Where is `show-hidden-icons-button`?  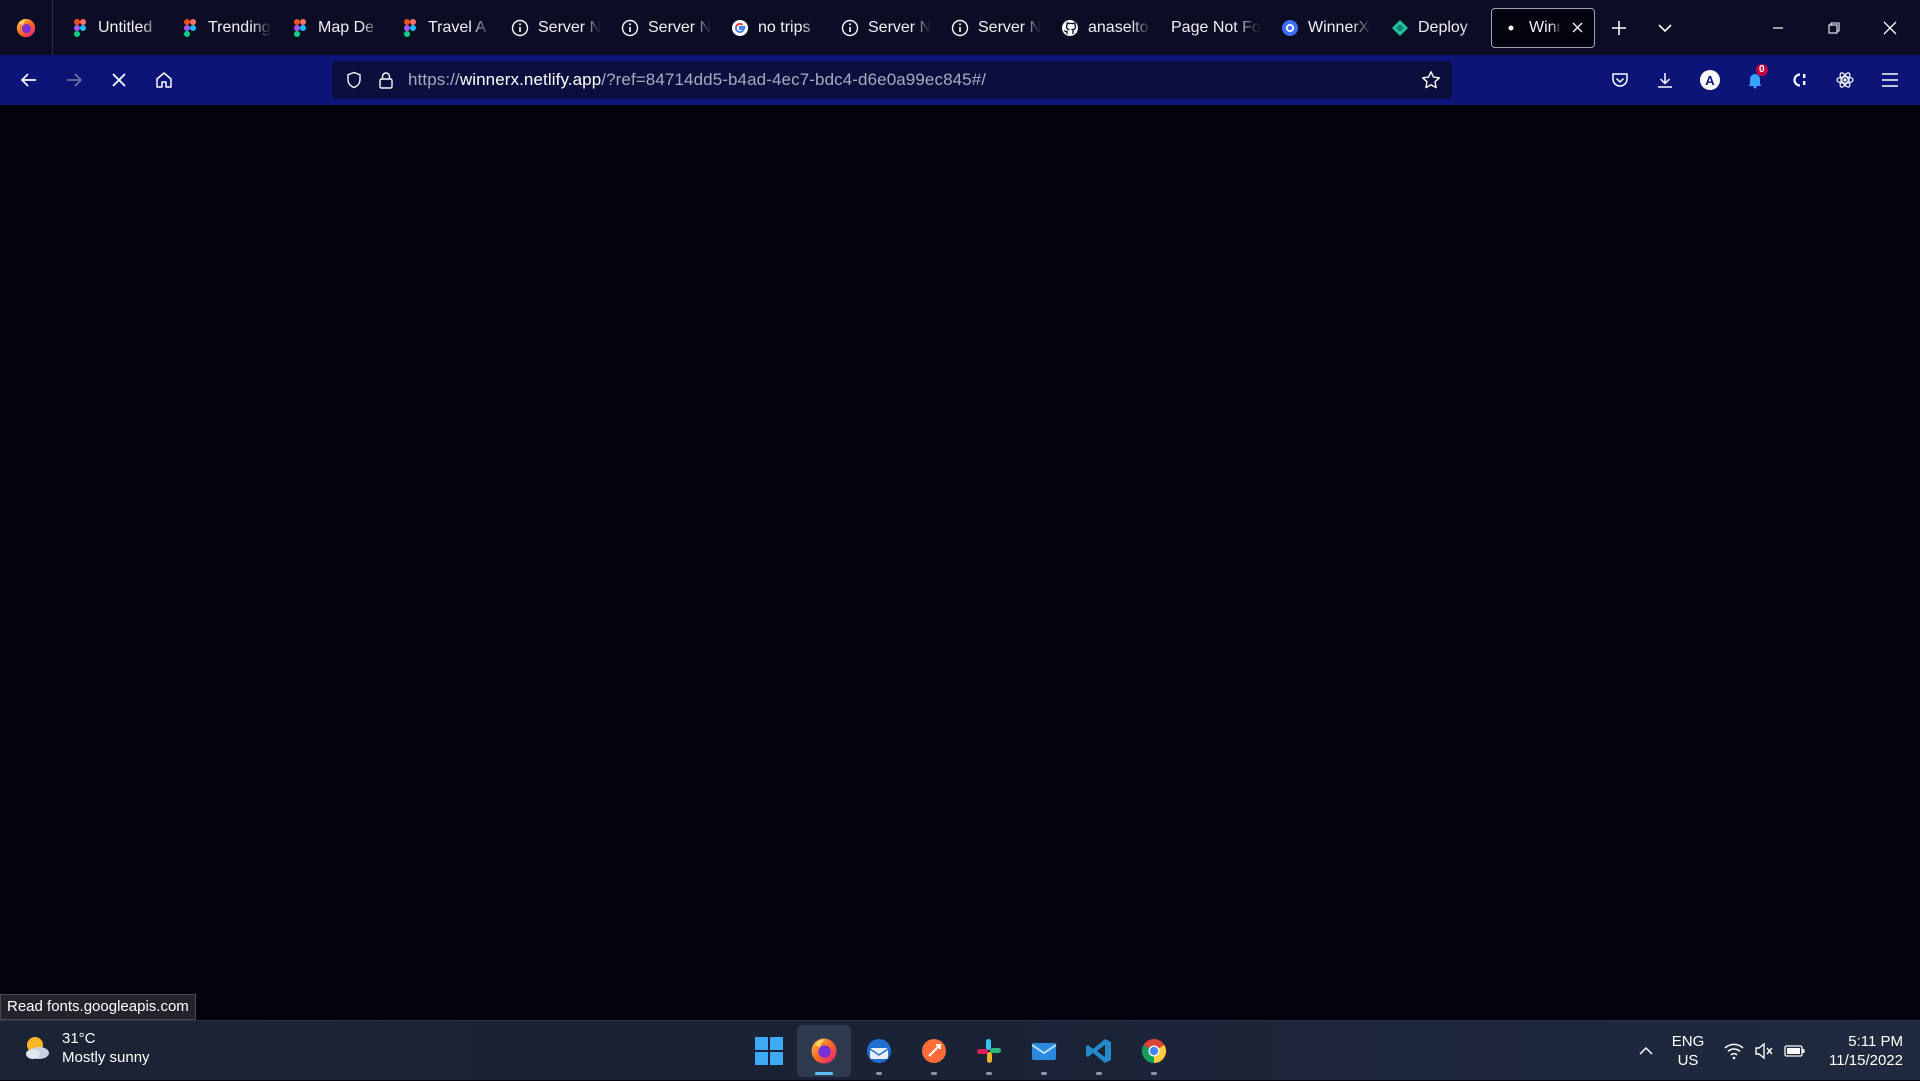
show-hidden-icons-button is located at coordinates (1646, 1051).